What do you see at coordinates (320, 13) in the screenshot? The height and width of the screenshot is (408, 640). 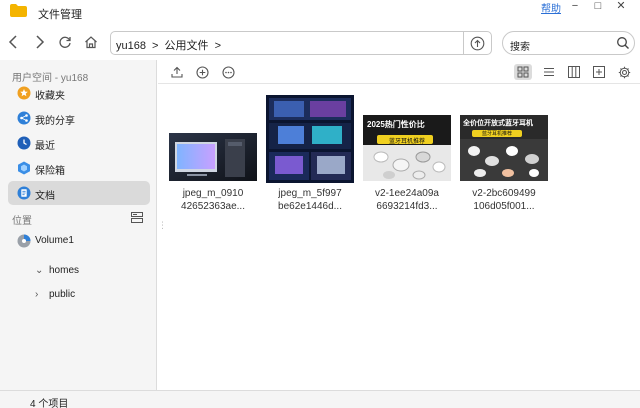 I see `title-bar: 文件管理 帮助 − □ ✕` at bounding box center [320, 13].